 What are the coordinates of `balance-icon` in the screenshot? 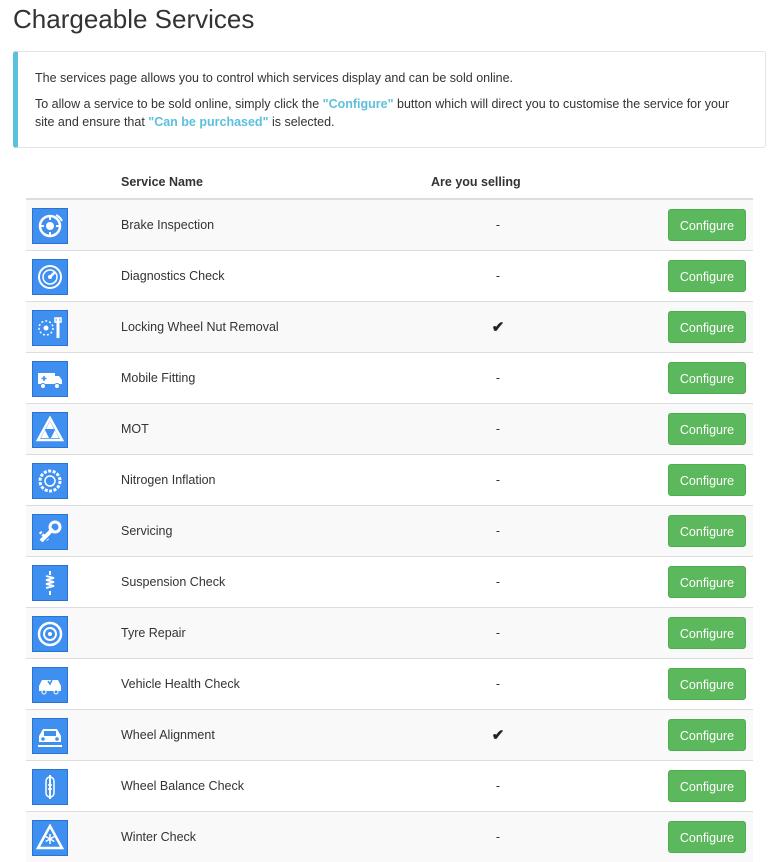 It's located at (50, 787).